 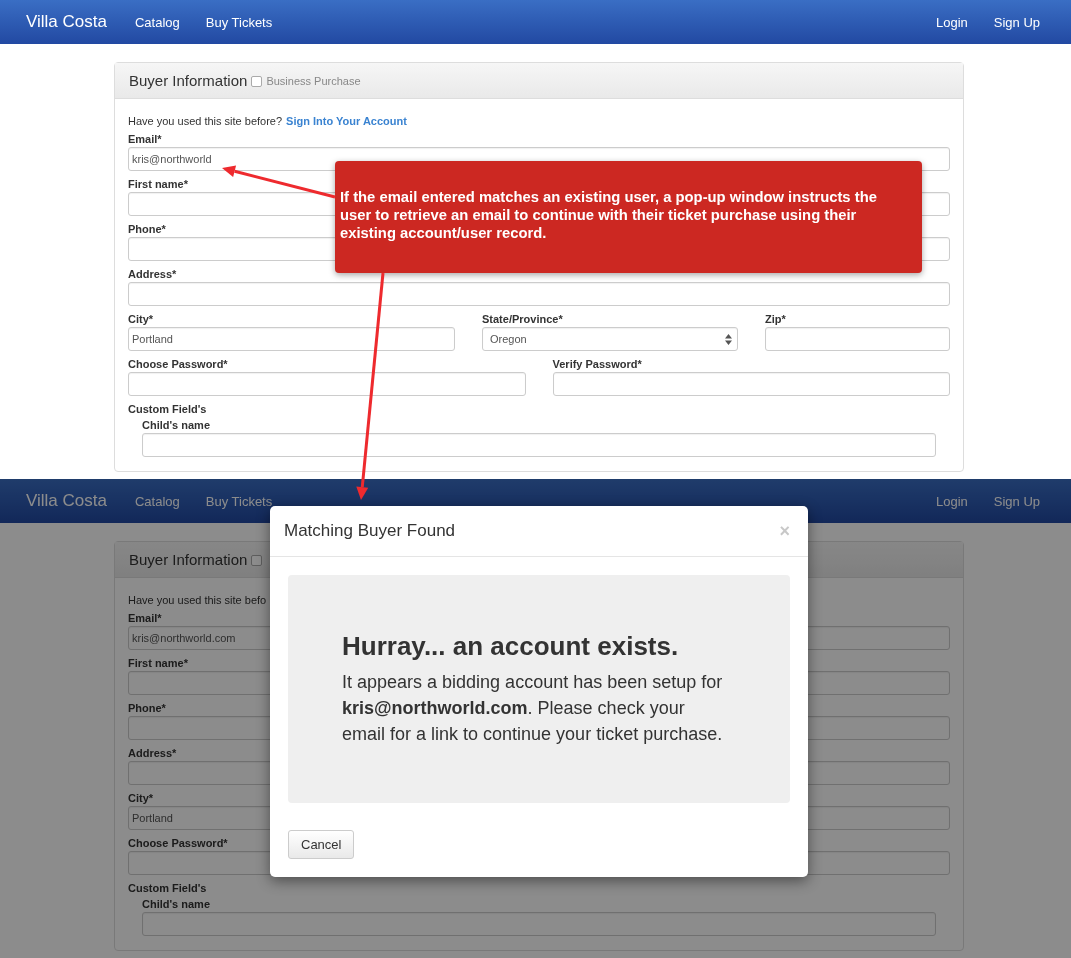 What do you see at coordinates (313, 81) in the screenshot?
I see `checkbox-label: Business Purchase` at bounding box center [313, 81].